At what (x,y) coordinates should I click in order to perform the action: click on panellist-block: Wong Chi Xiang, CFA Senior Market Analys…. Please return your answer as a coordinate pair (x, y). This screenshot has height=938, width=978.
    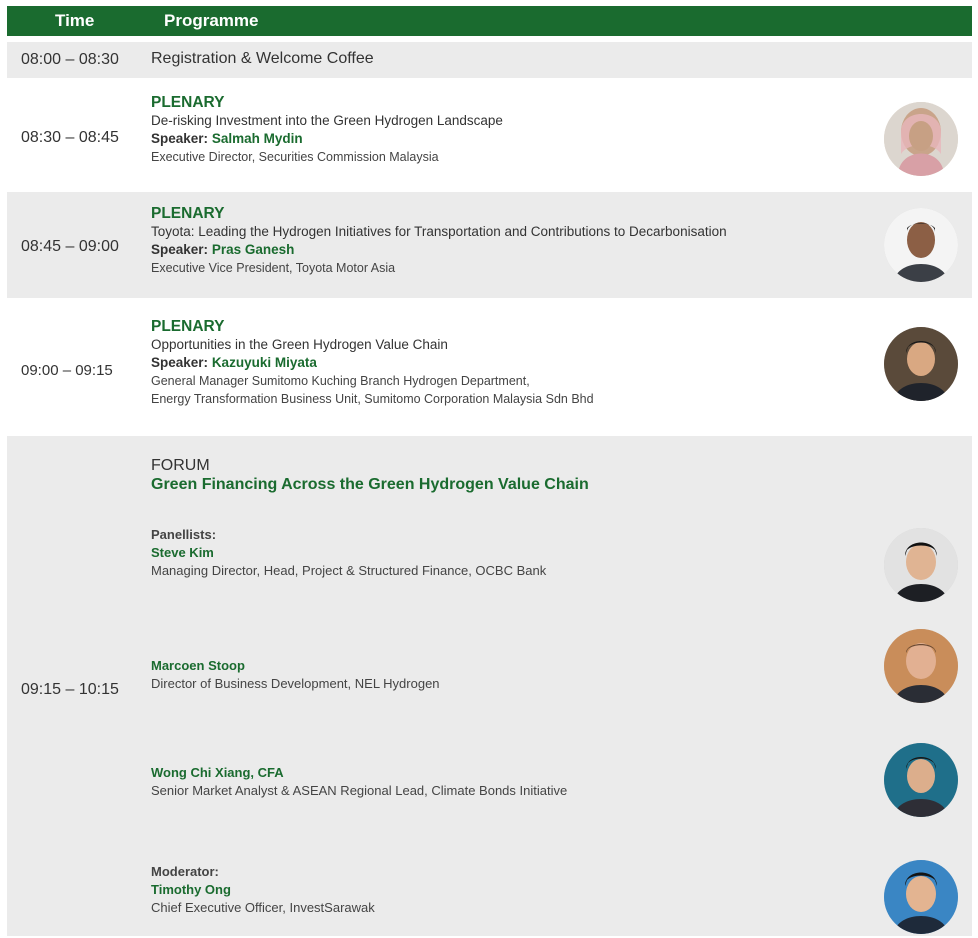
    Looking at the image, I should click on (359, 780).